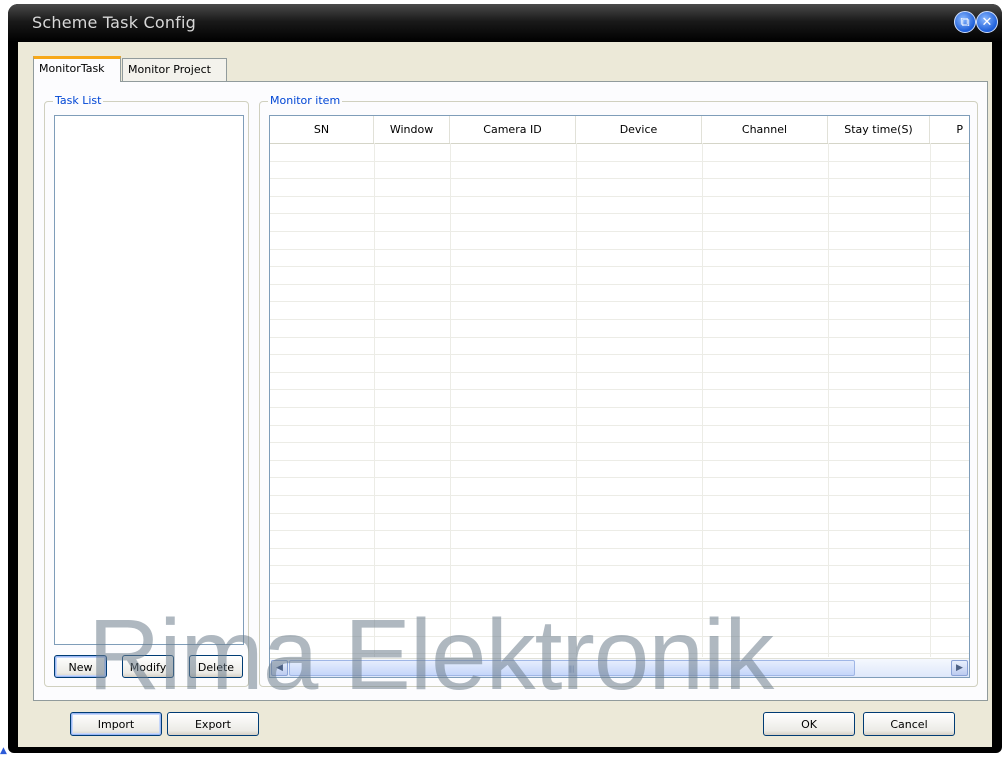  I want to click on title-bar: Scheme Task Config ⧉ ✕, so click(505, 23).